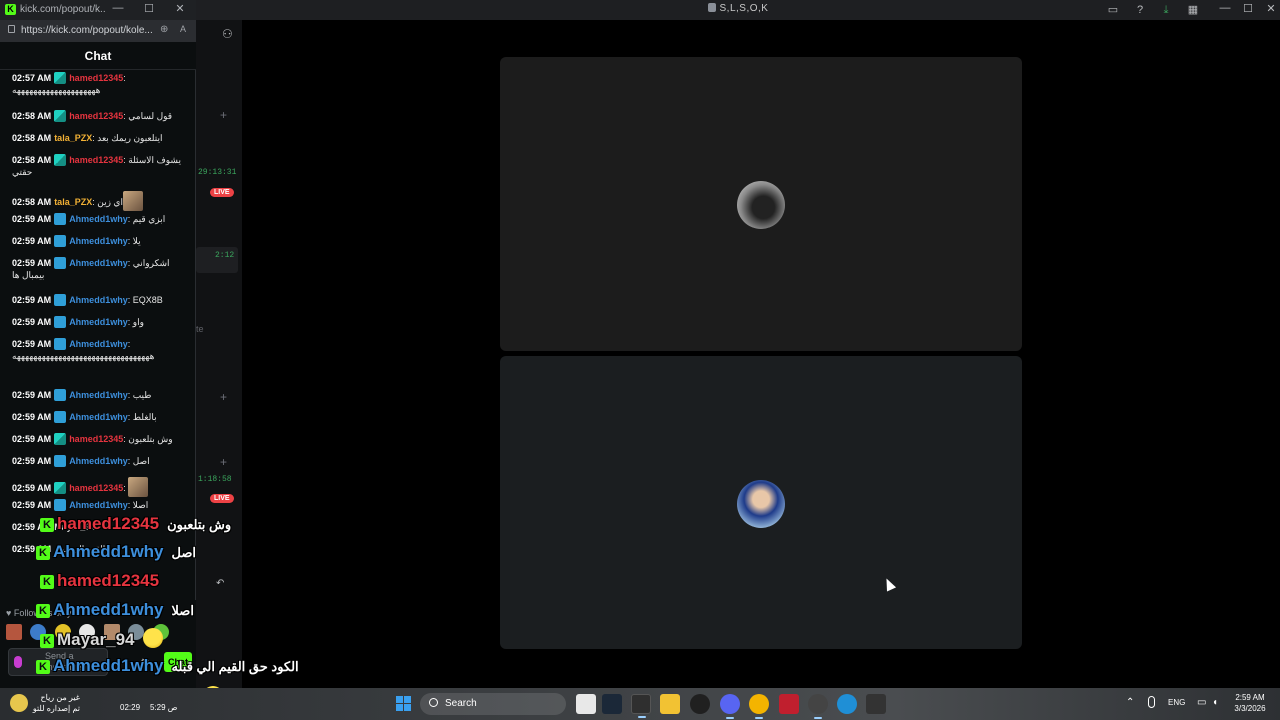 Image resolution: width=1280 pixels, height=720 pixels. Describe the element at coordinates (144, 417) in the screenshot. I see `message-text: بالغلط` at that location.